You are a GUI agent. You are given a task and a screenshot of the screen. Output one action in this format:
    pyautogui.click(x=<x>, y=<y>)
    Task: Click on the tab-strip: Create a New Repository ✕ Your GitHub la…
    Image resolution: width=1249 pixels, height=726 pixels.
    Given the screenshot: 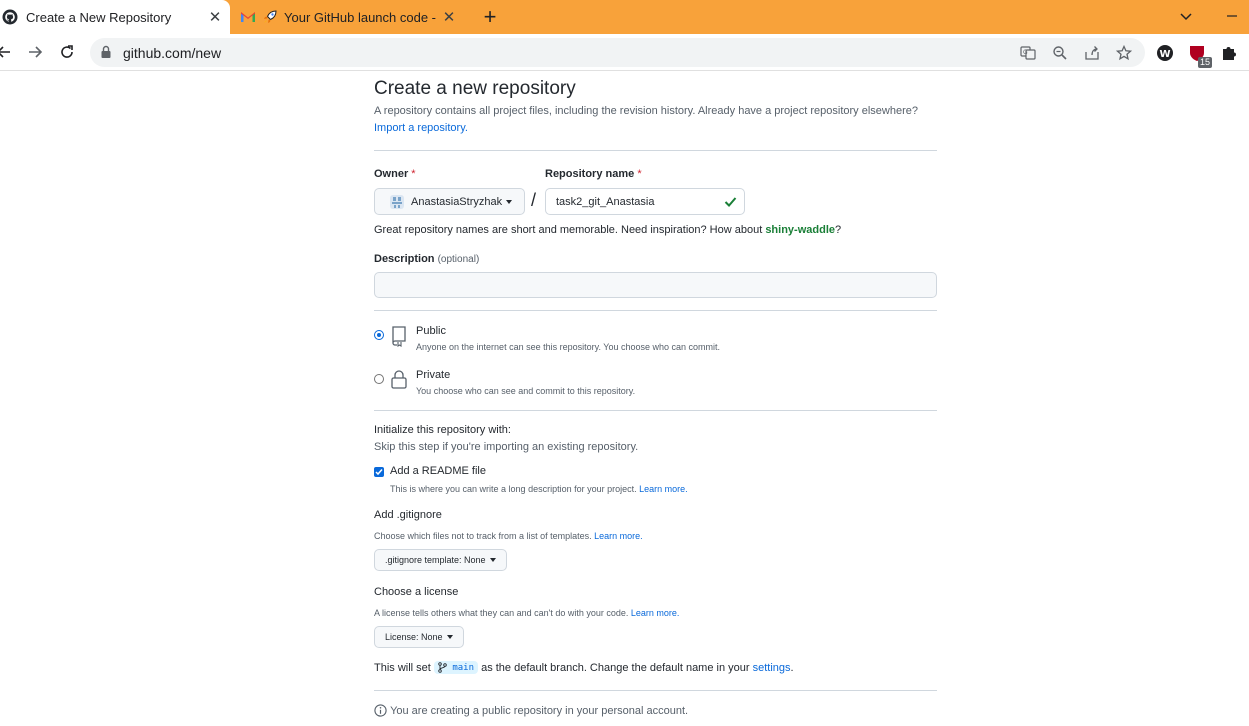 What is the action you would take?
    pyautogui.click(x=624, y=17)
    